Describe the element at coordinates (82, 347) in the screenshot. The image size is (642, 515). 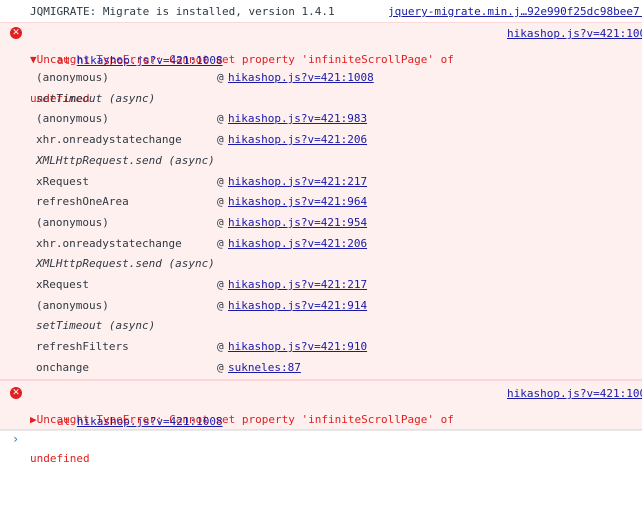
I see `stack-function-name: refreshFilters` at that location.